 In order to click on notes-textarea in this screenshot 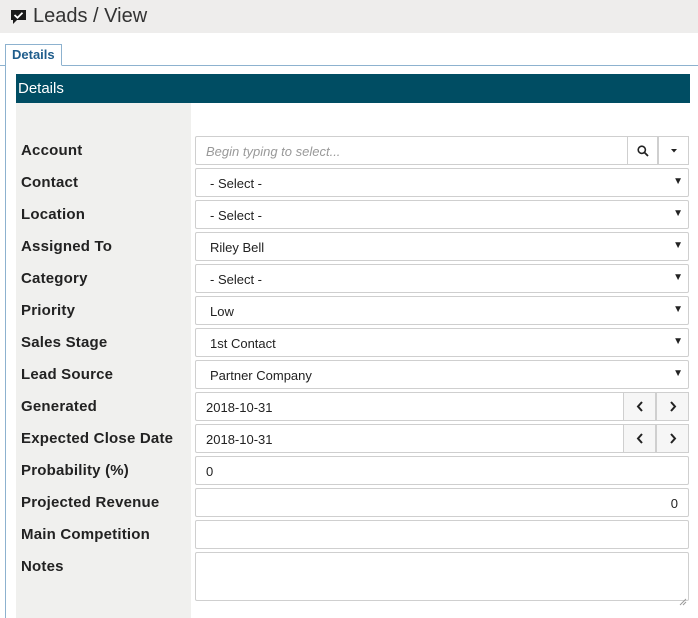, I will do `click(442, 579)`.